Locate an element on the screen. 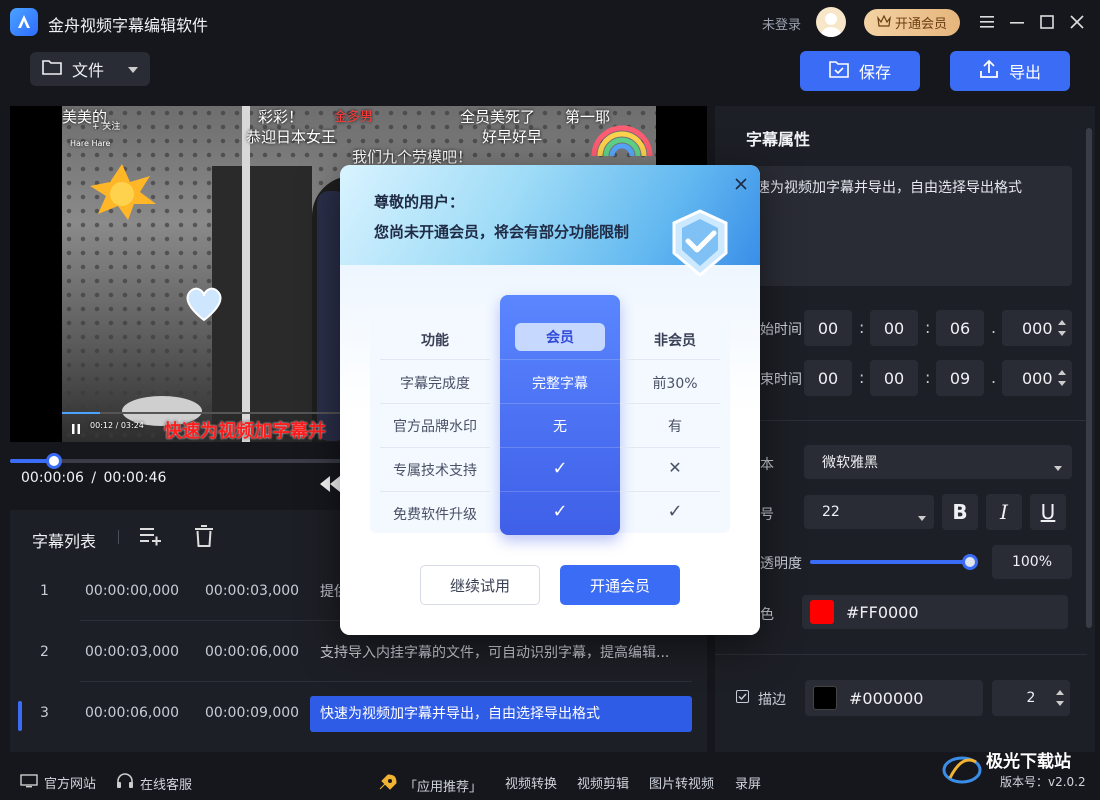 The width and height of the screenshot is (1100, 800). start-time-label: 始时间 is located at coordinates (781, 330).